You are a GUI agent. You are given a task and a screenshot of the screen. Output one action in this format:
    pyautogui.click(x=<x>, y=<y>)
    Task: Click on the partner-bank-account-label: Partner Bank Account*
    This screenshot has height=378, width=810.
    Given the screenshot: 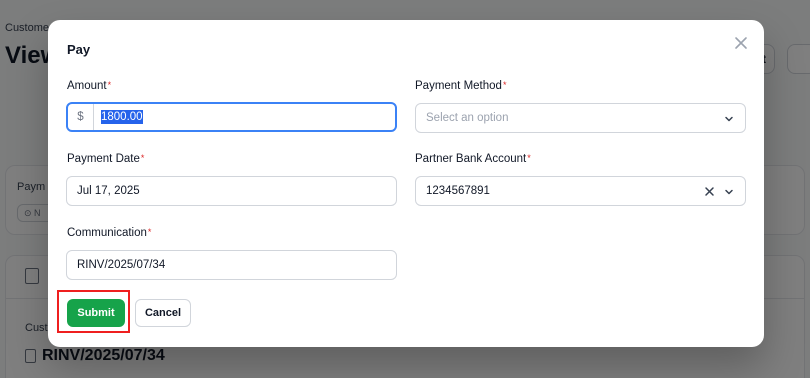 What is the action you would take?
    pyautogui.click(x=473, y=159)
    